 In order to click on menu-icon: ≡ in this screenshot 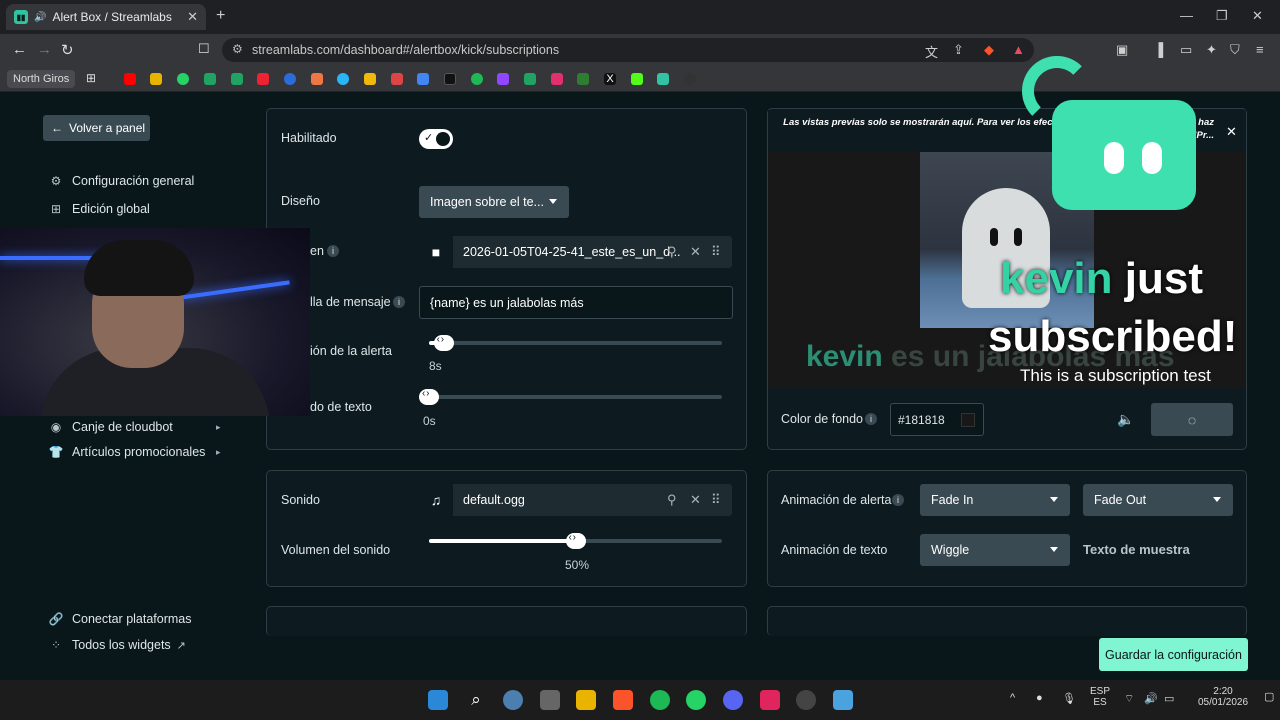, I will do `click(1260, 49)`.